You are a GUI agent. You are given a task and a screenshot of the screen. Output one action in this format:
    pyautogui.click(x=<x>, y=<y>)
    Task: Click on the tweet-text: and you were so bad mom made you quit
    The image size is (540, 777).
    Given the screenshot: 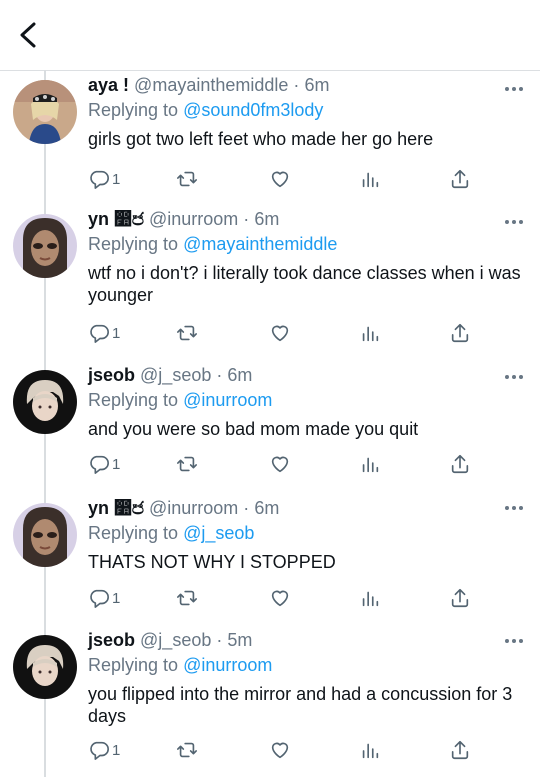 What is the action you would take?
    pyautogui.click(x=253, y=429)
    